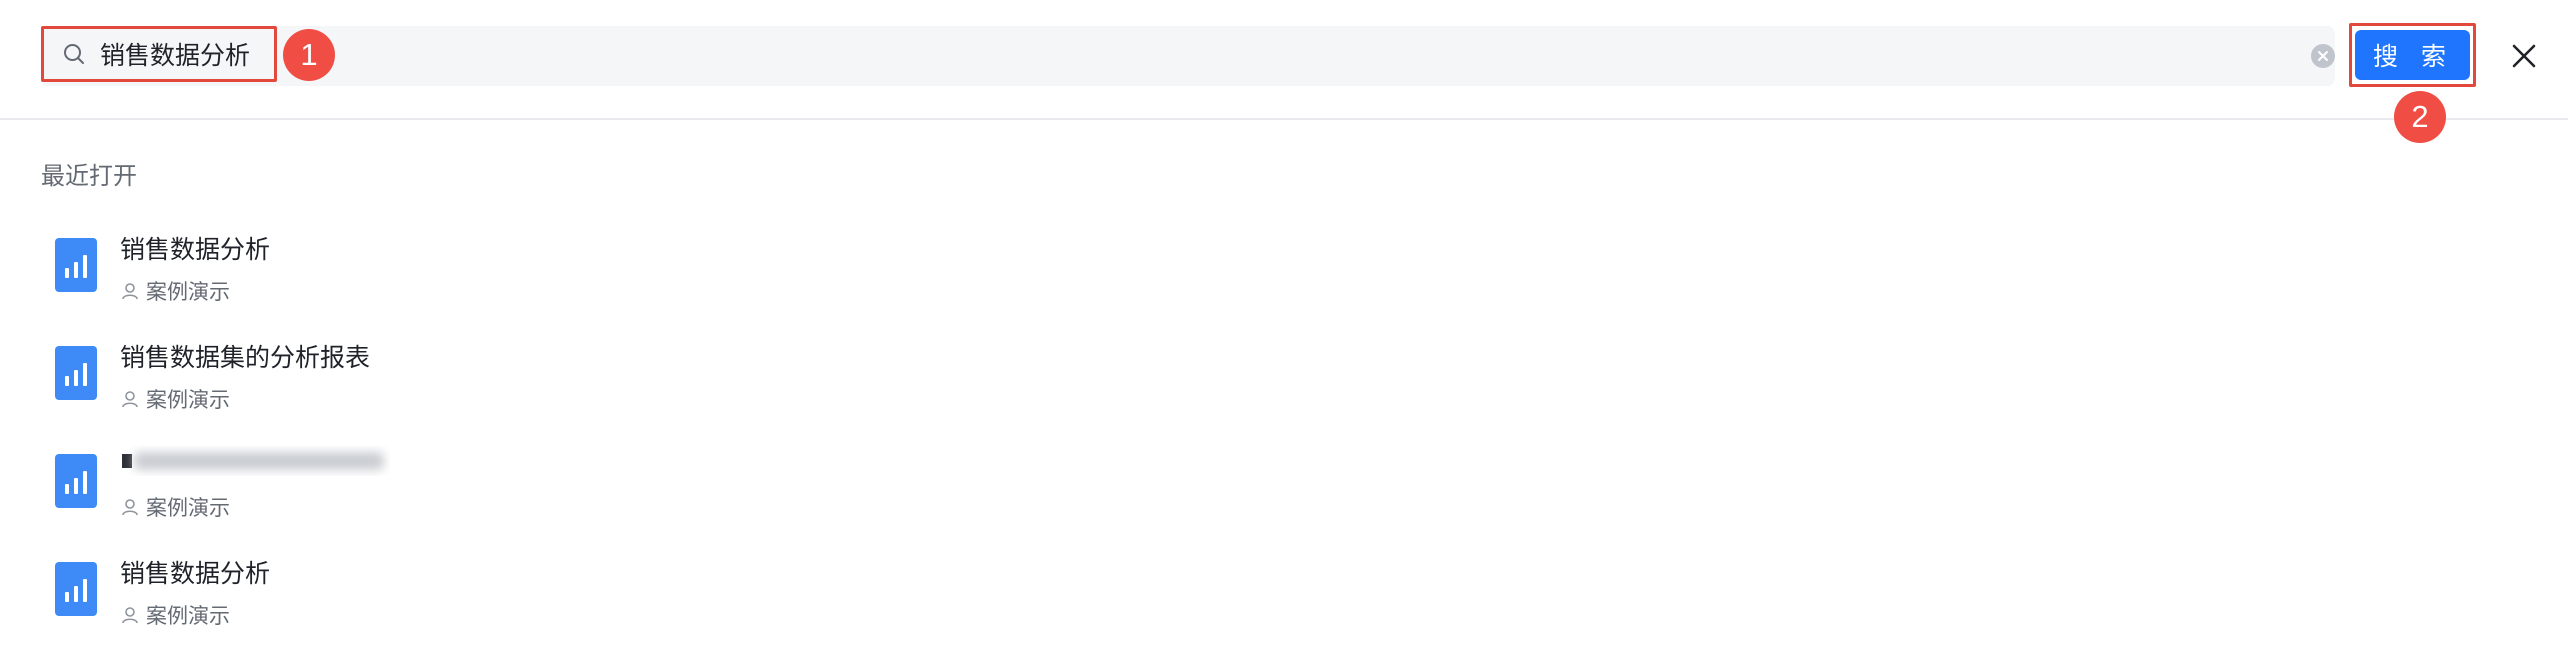 The height and width of the screenshot is (672, 2568). I want to click on recent-section-title: 最近打开, so click(89, 176).